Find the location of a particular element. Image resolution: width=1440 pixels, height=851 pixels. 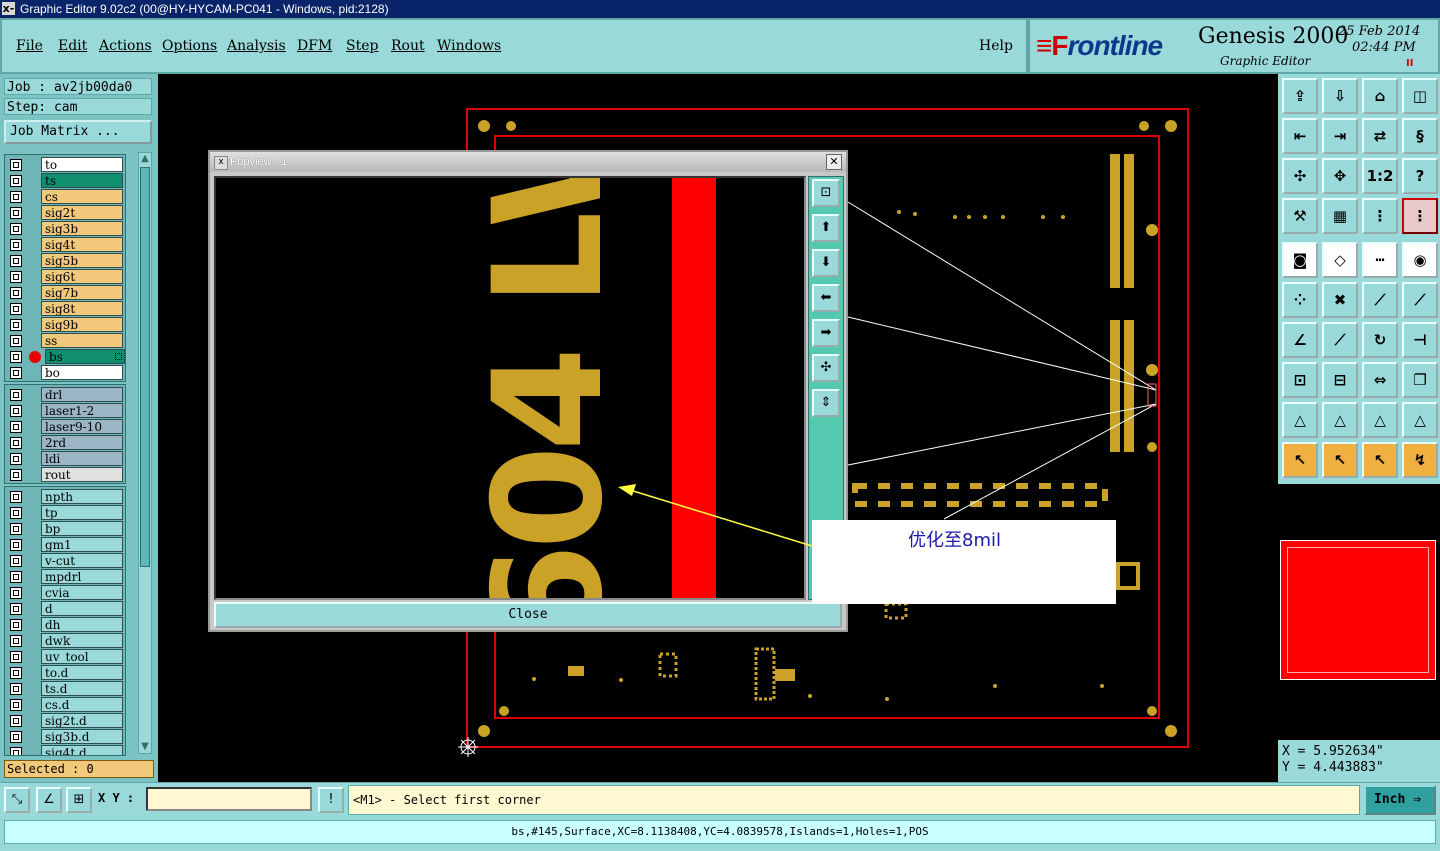

layer-row-cvia: cvia is located at coordinates (65, 593).